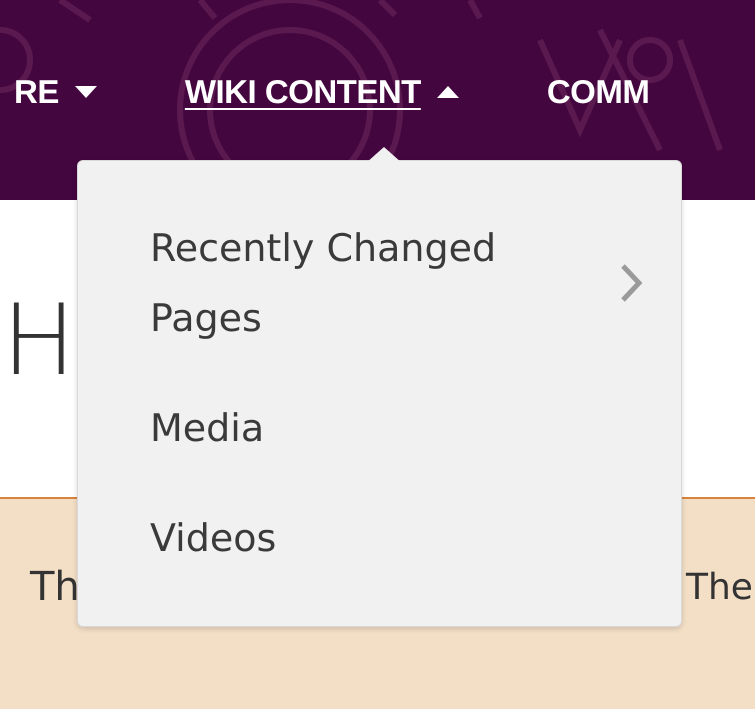  Describe the element at coordinates (719, 588) in the screenshot. I see `notice-text: The` at that location.